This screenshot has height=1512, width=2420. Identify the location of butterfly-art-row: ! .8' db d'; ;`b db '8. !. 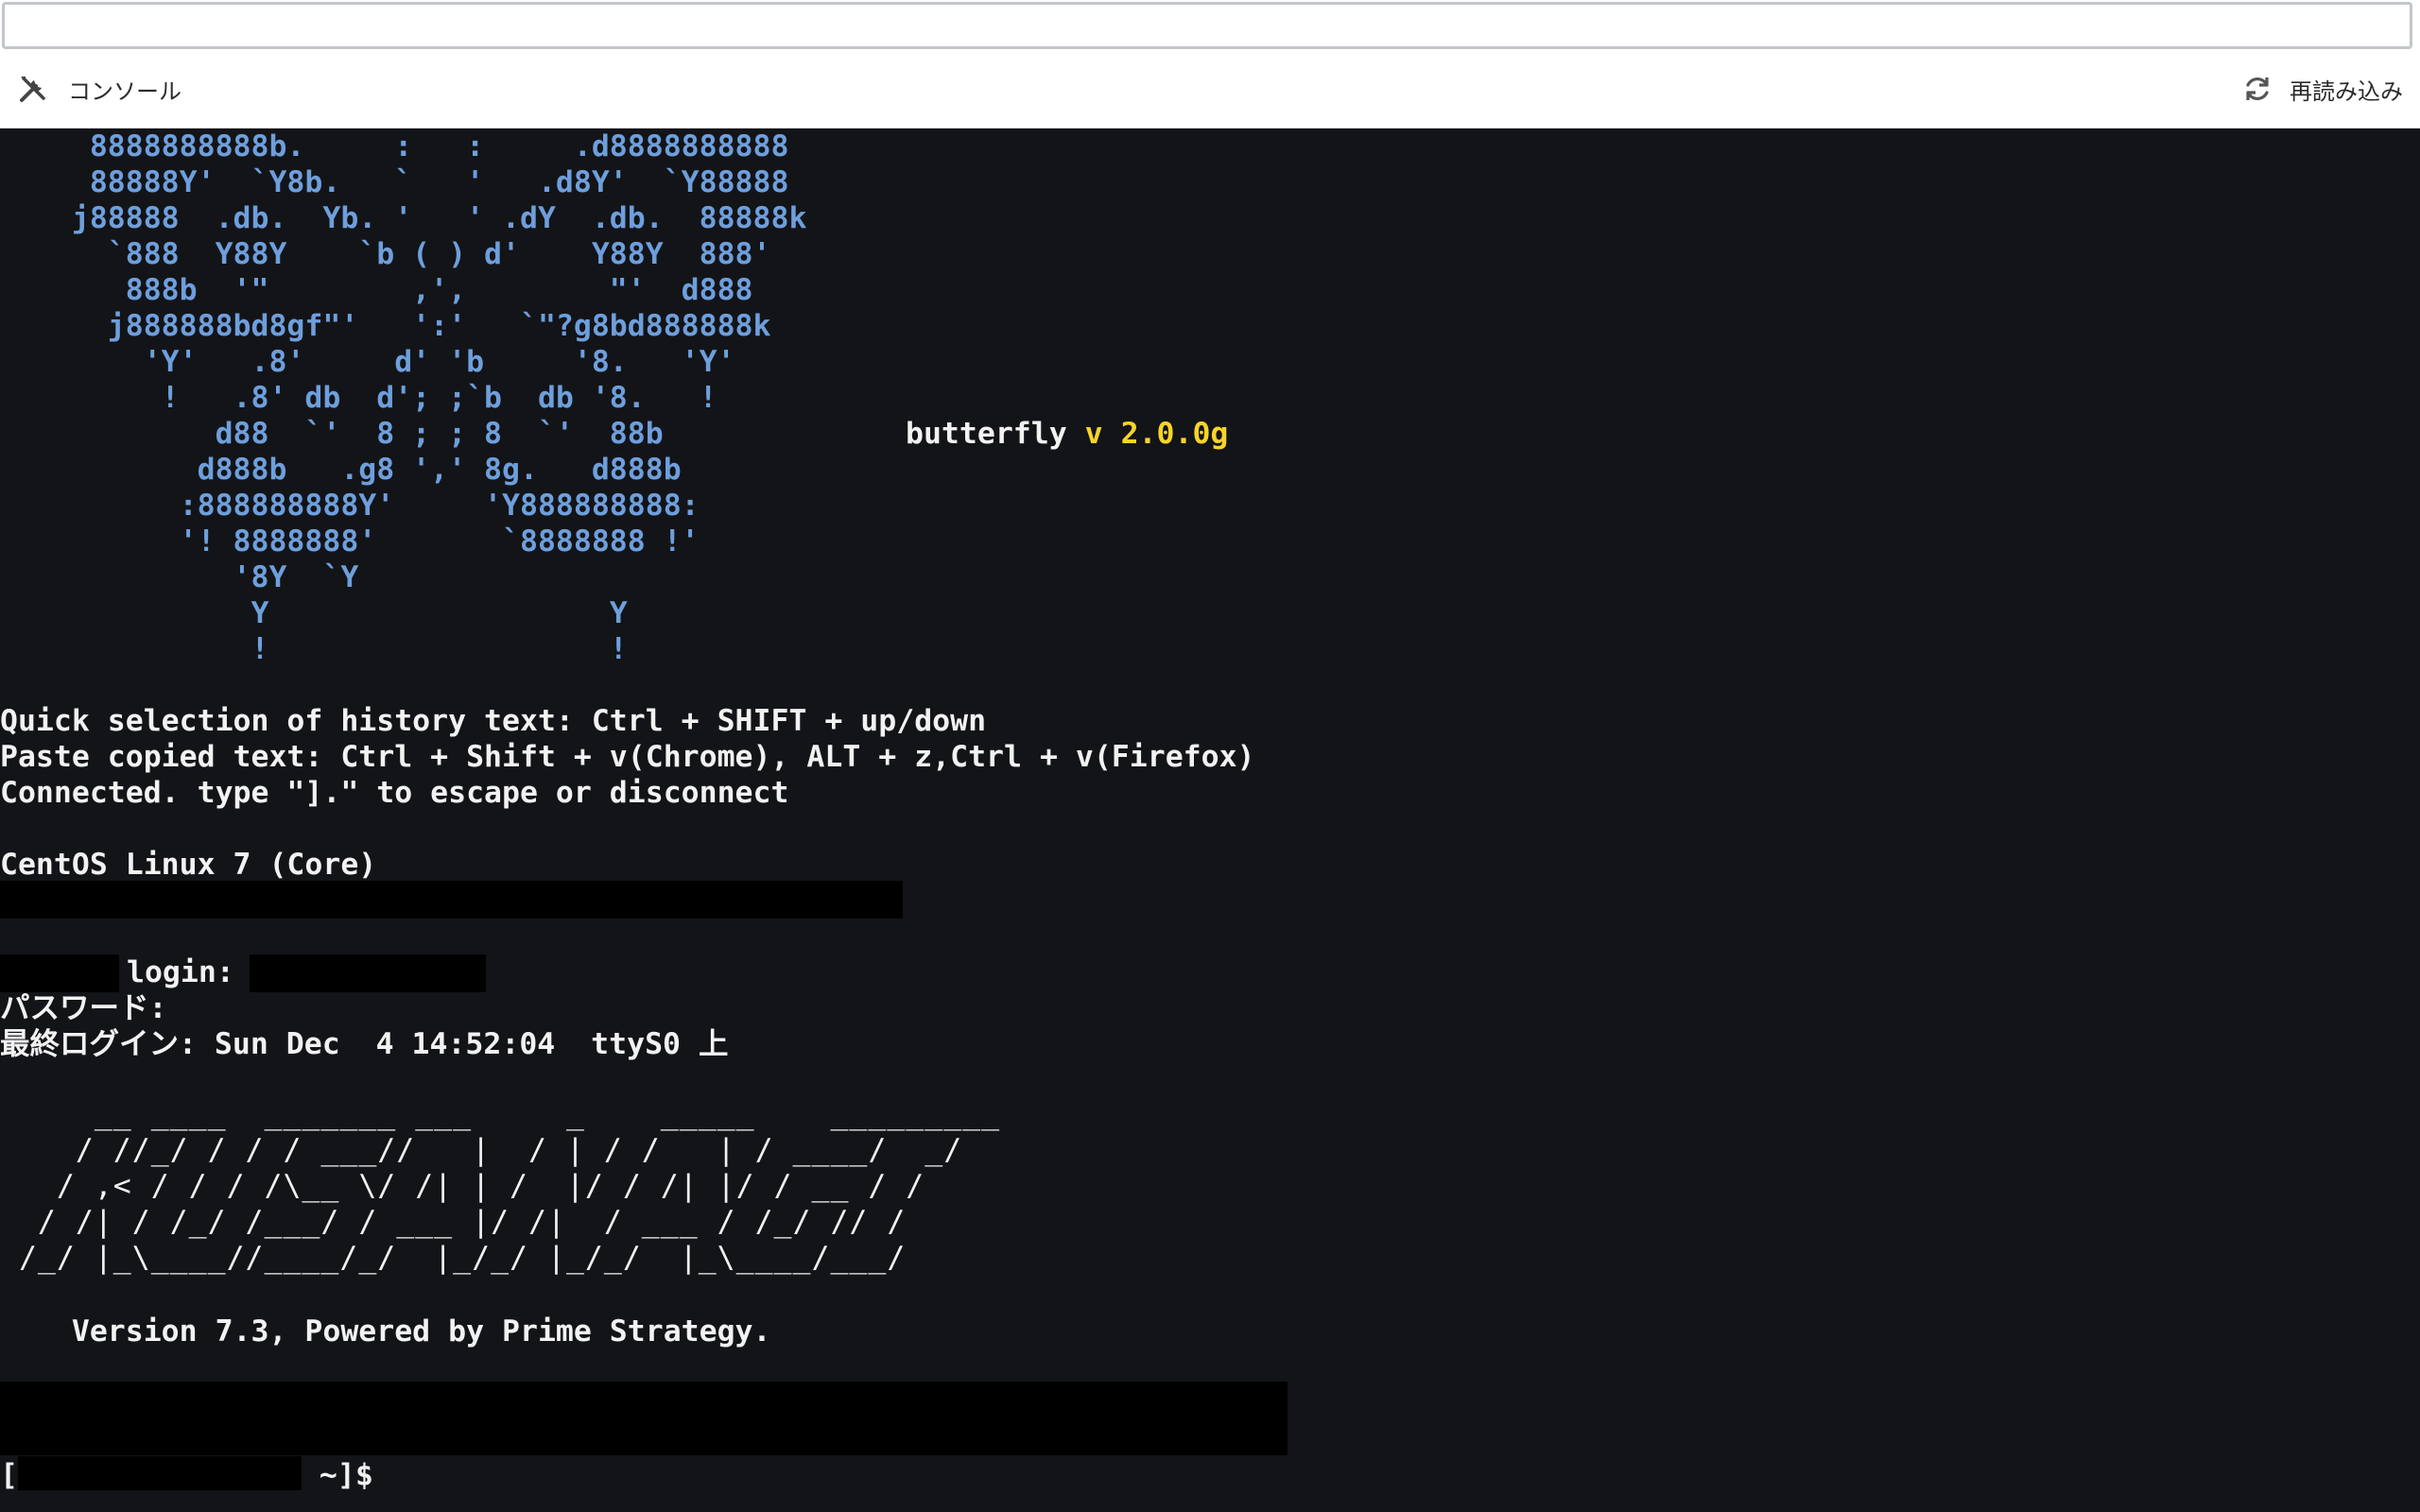
(358, 398).